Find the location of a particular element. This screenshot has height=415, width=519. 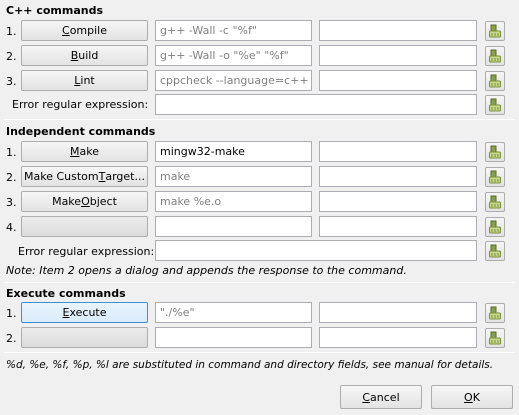

execute-command-field: "./%e" is located at coordinates (233, 312).